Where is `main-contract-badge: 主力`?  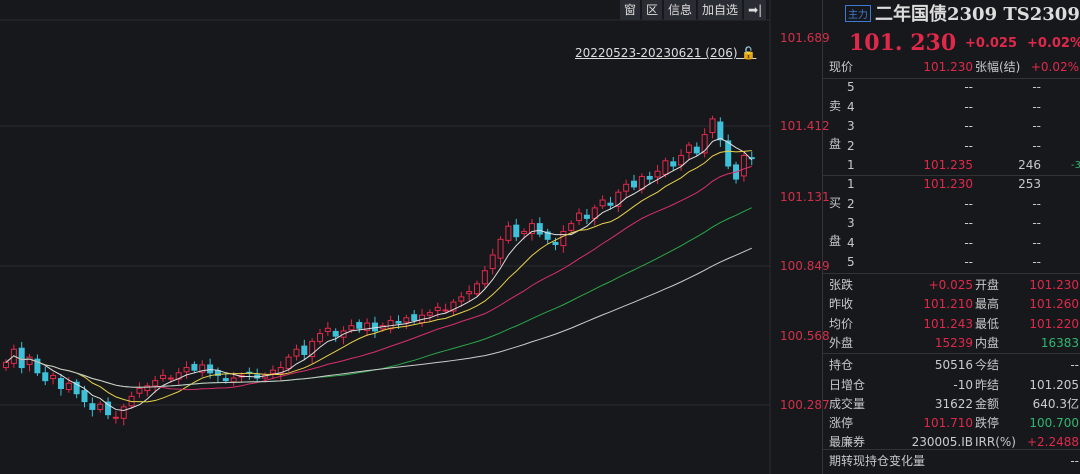 main-contract-badge: 主力 is located at coordinates (858, 13).